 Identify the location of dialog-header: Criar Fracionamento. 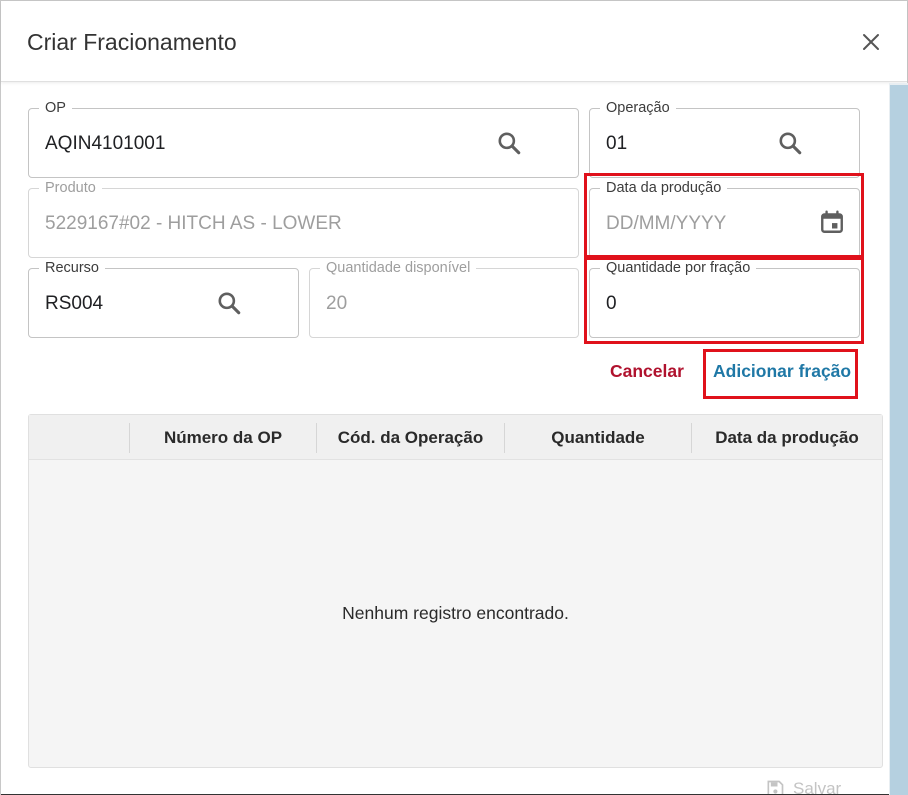
(454, 41).